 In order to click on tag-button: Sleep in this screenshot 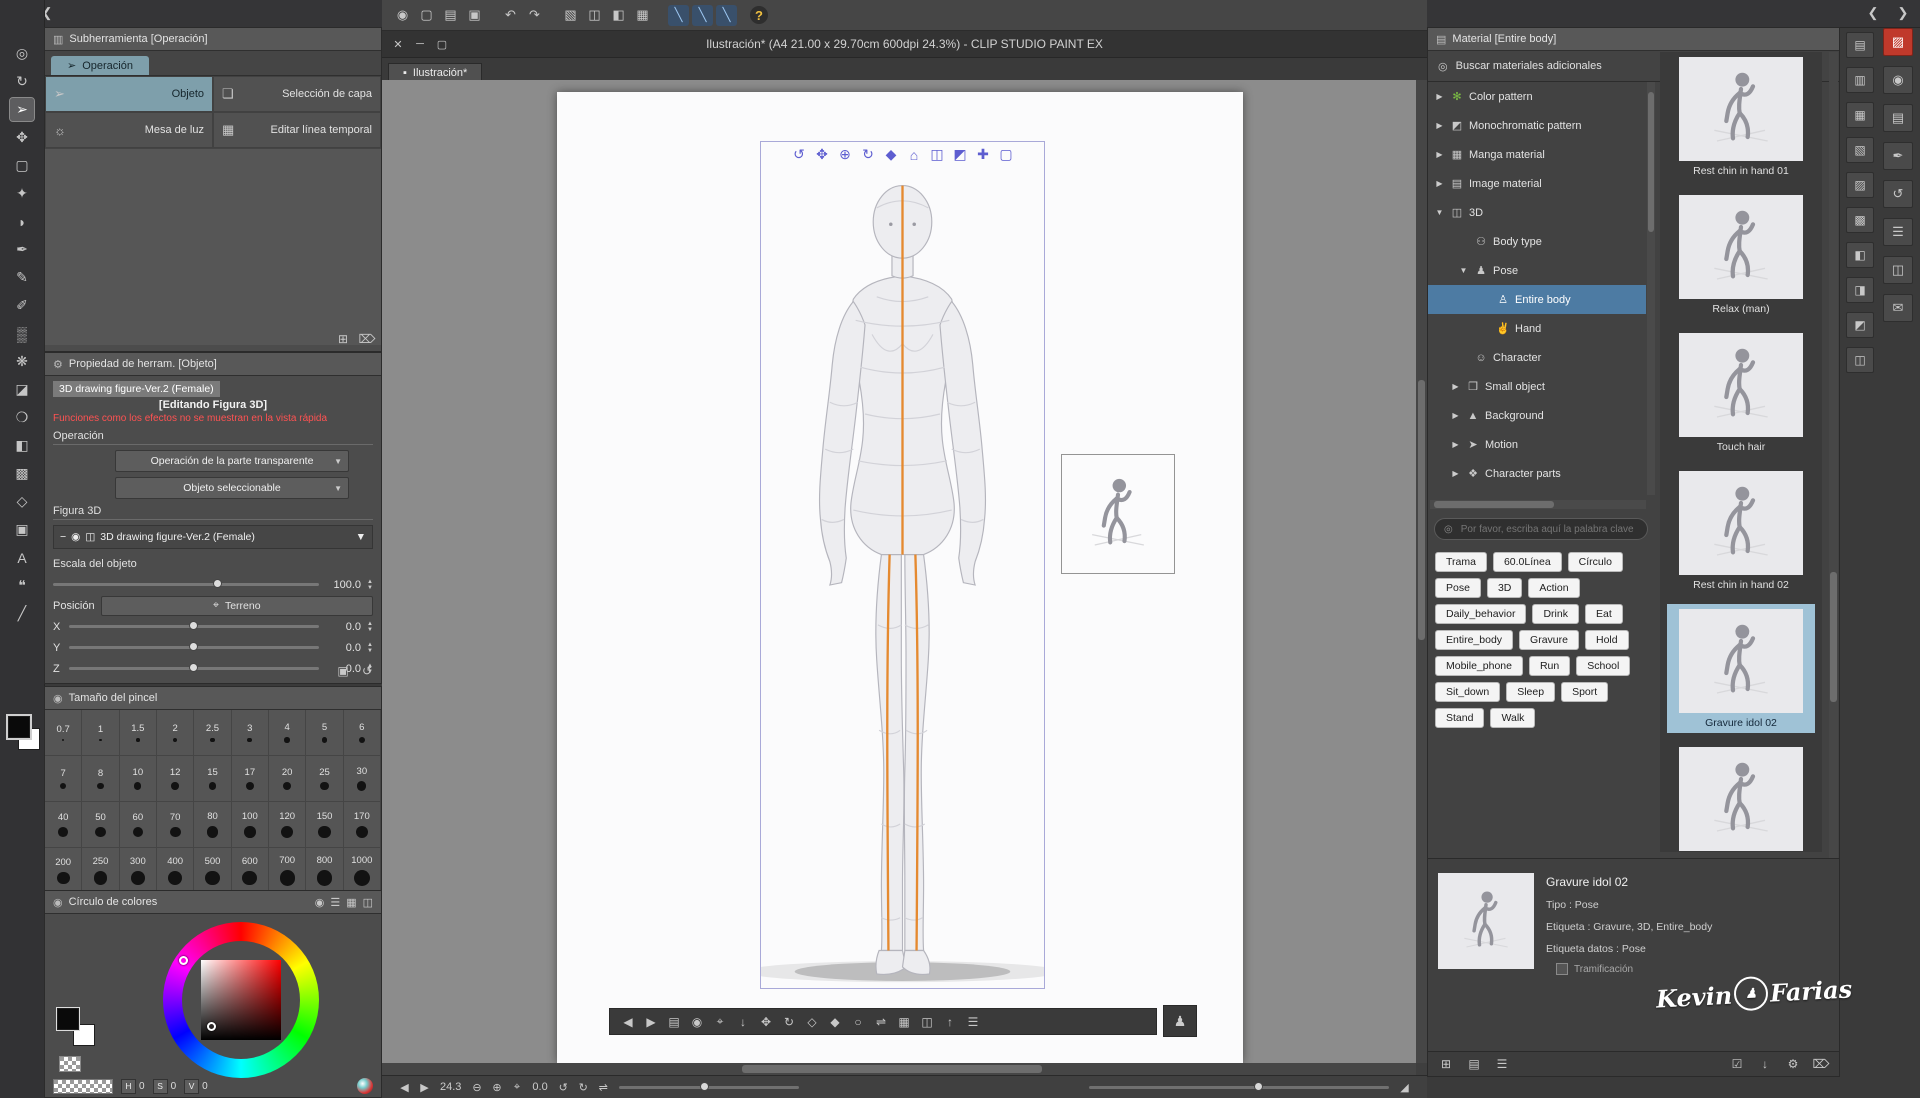, I will do `click(1531, 692)`.